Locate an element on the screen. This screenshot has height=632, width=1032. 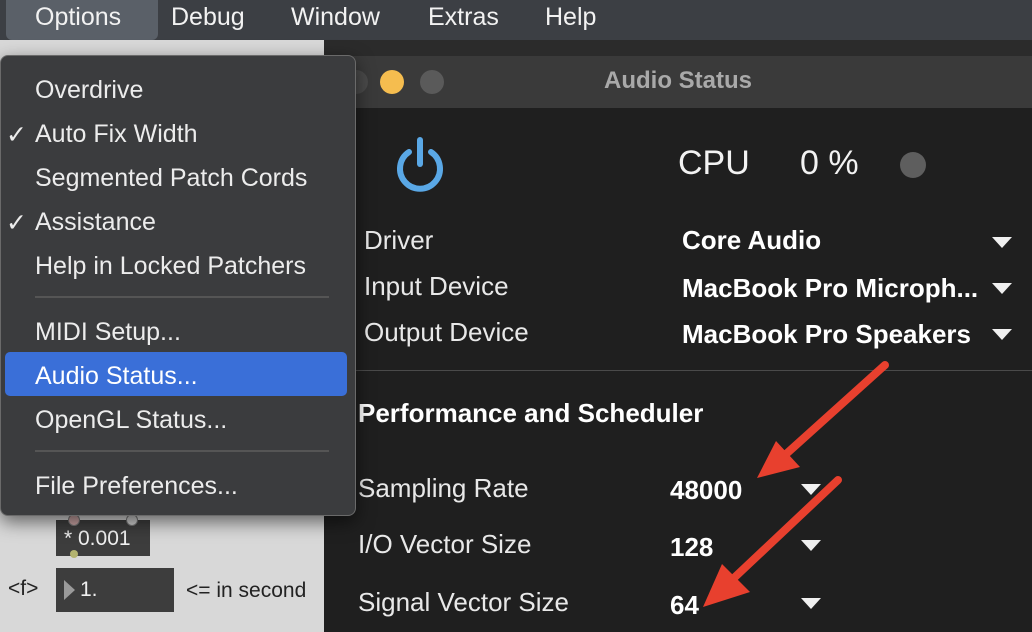
annotation-arrows is located at coordinates (796, 484).